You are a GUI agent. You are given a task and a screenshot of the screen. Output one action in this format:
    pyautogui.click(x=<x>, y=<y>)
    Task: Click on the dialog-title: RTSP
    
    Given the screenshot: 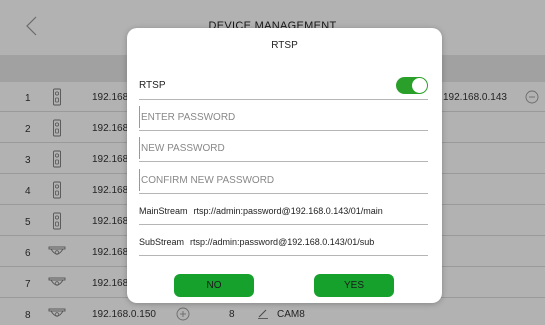 What is the action you would take?
    pyautogui.click(x=284, y=45)
    